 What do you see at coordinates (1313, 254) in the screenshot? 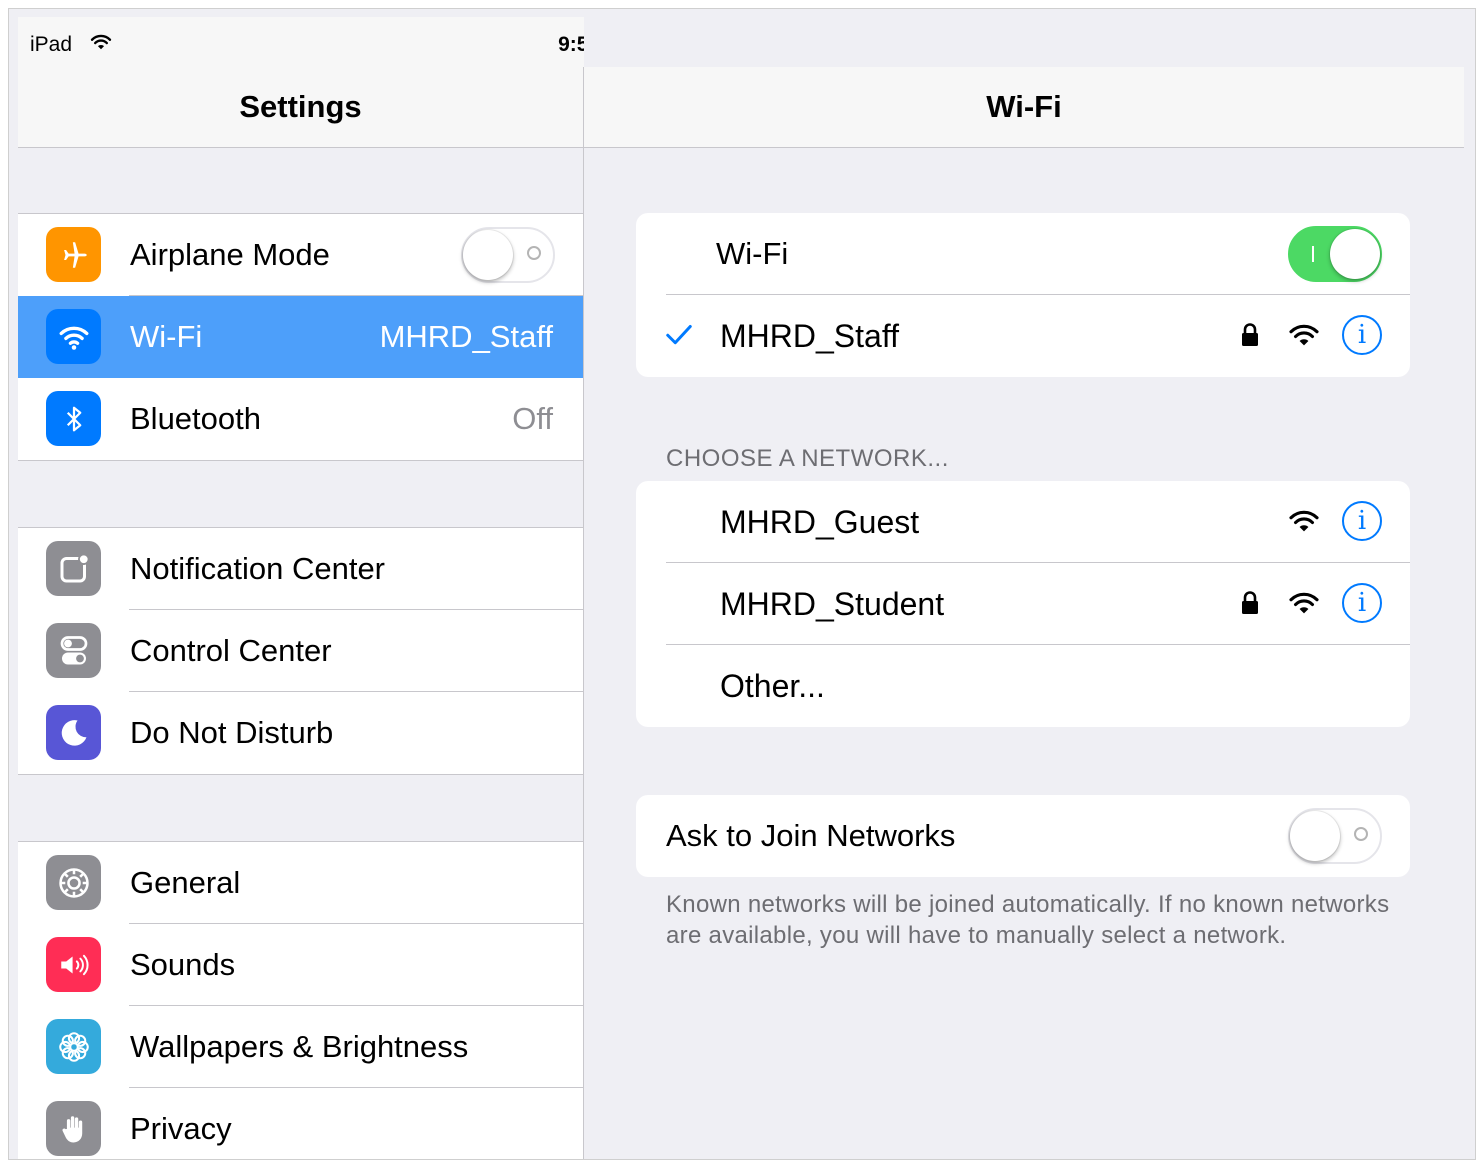
I see `toggle-on-mark` at bounding box center [1313, 254].